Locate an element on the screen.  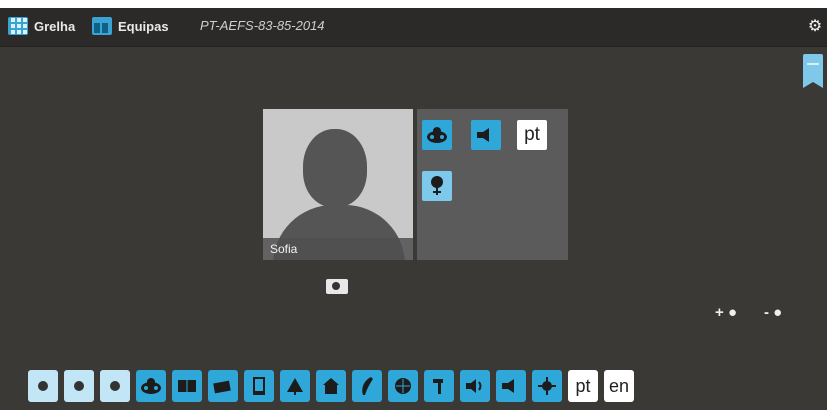
house-icon is located at coordinates (331, 386).